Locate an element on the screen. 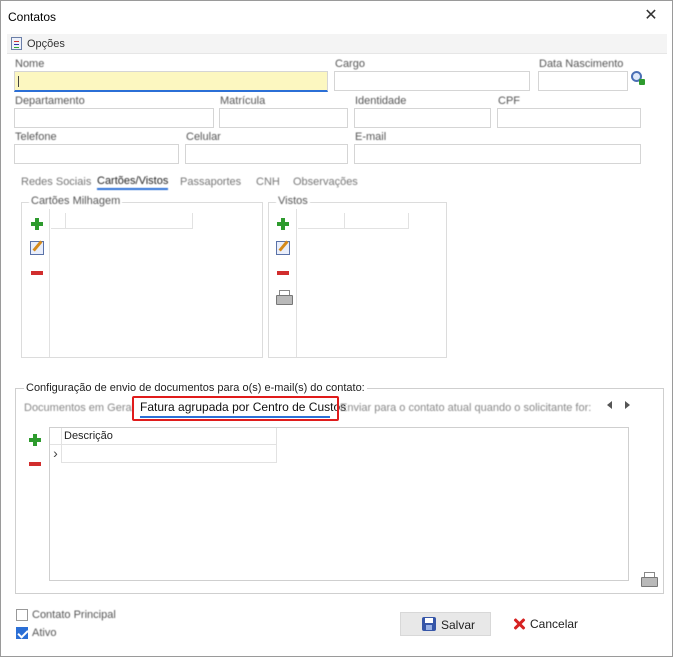 Image resolution: width=673 pixels, height=657 pixels. contato-principal-checkbox is located at coordinates (22, 615).